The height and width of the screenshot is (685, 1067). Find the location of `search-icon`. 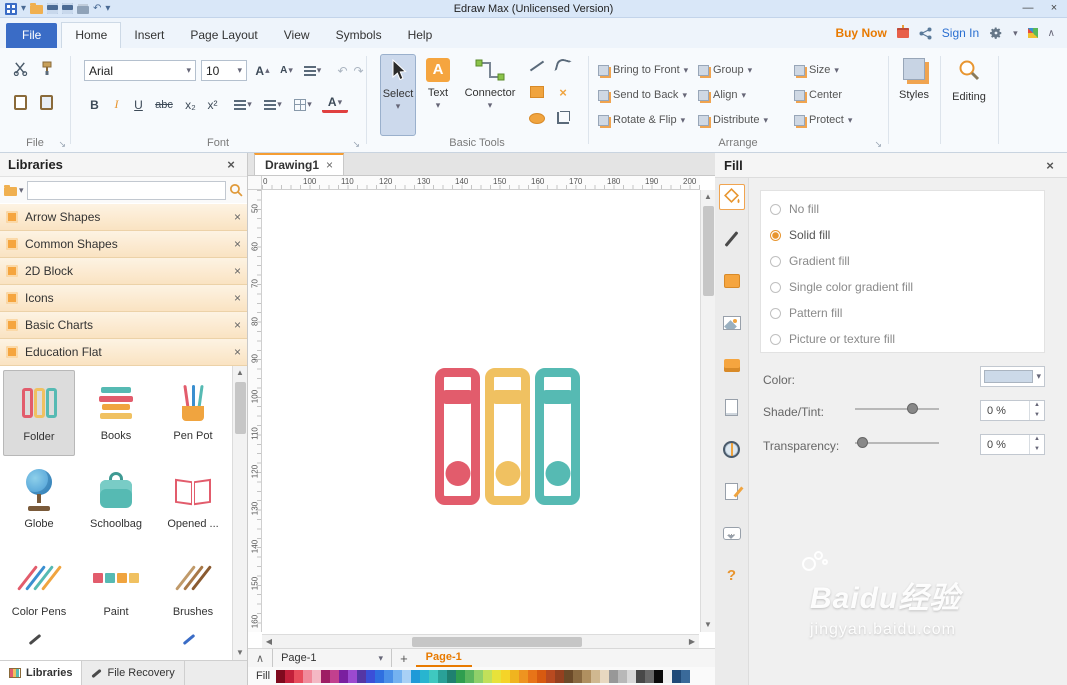

search-icon is located at coordinates (236, 190).